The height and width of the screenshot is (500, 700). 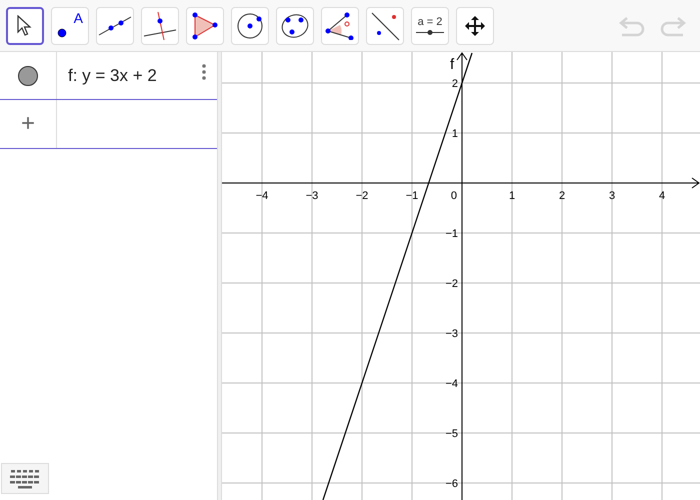 What do you see at coordinates (451, 434) in the screenshot?
I see `y-tick-label: −5` at bounding box center [451, 434].